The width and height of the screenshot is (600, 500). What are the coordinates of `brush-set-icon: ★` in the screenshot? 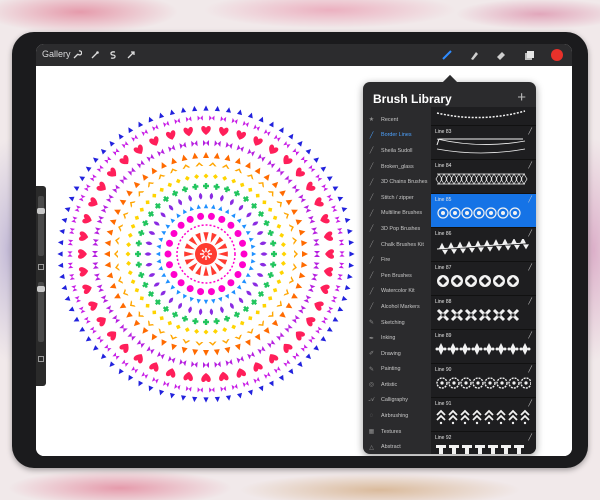 It's located at (371, 120).